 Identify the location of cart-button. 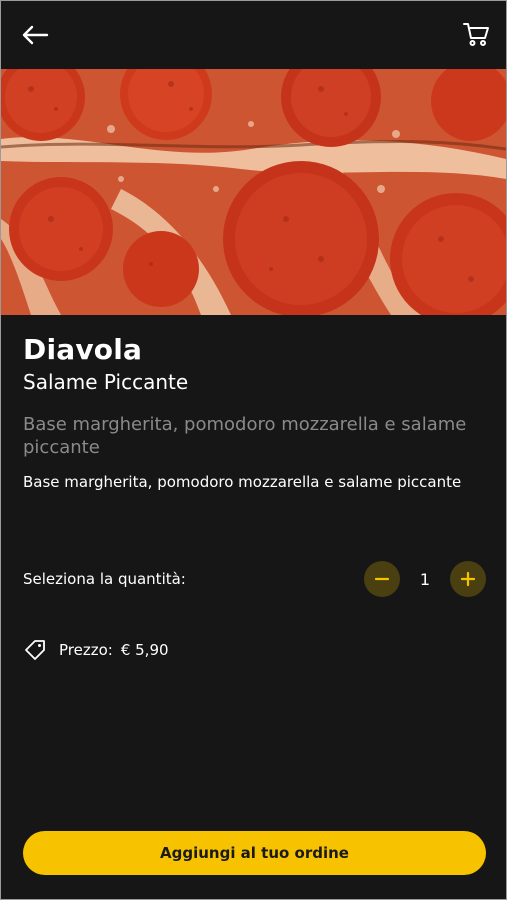
(476, 34).